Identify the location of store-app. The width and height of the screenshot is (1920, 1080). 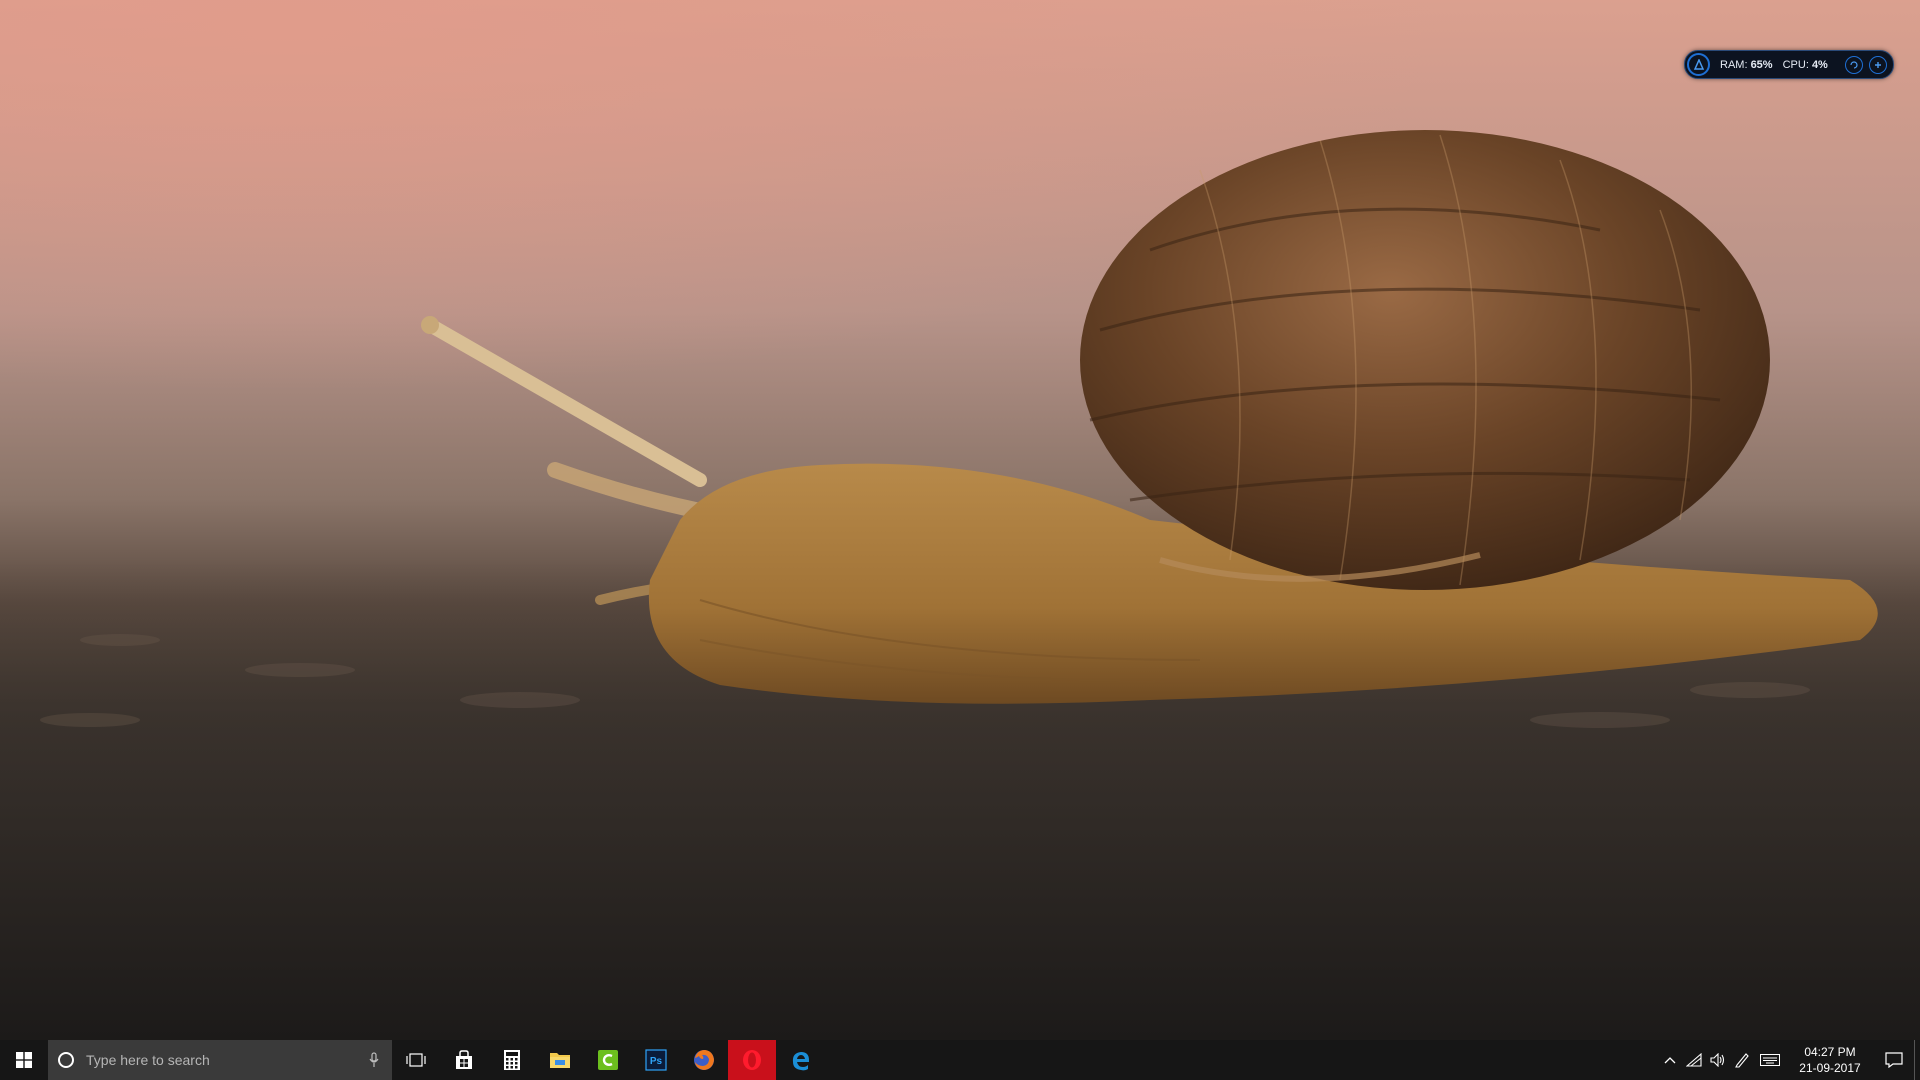
(464, 1060).